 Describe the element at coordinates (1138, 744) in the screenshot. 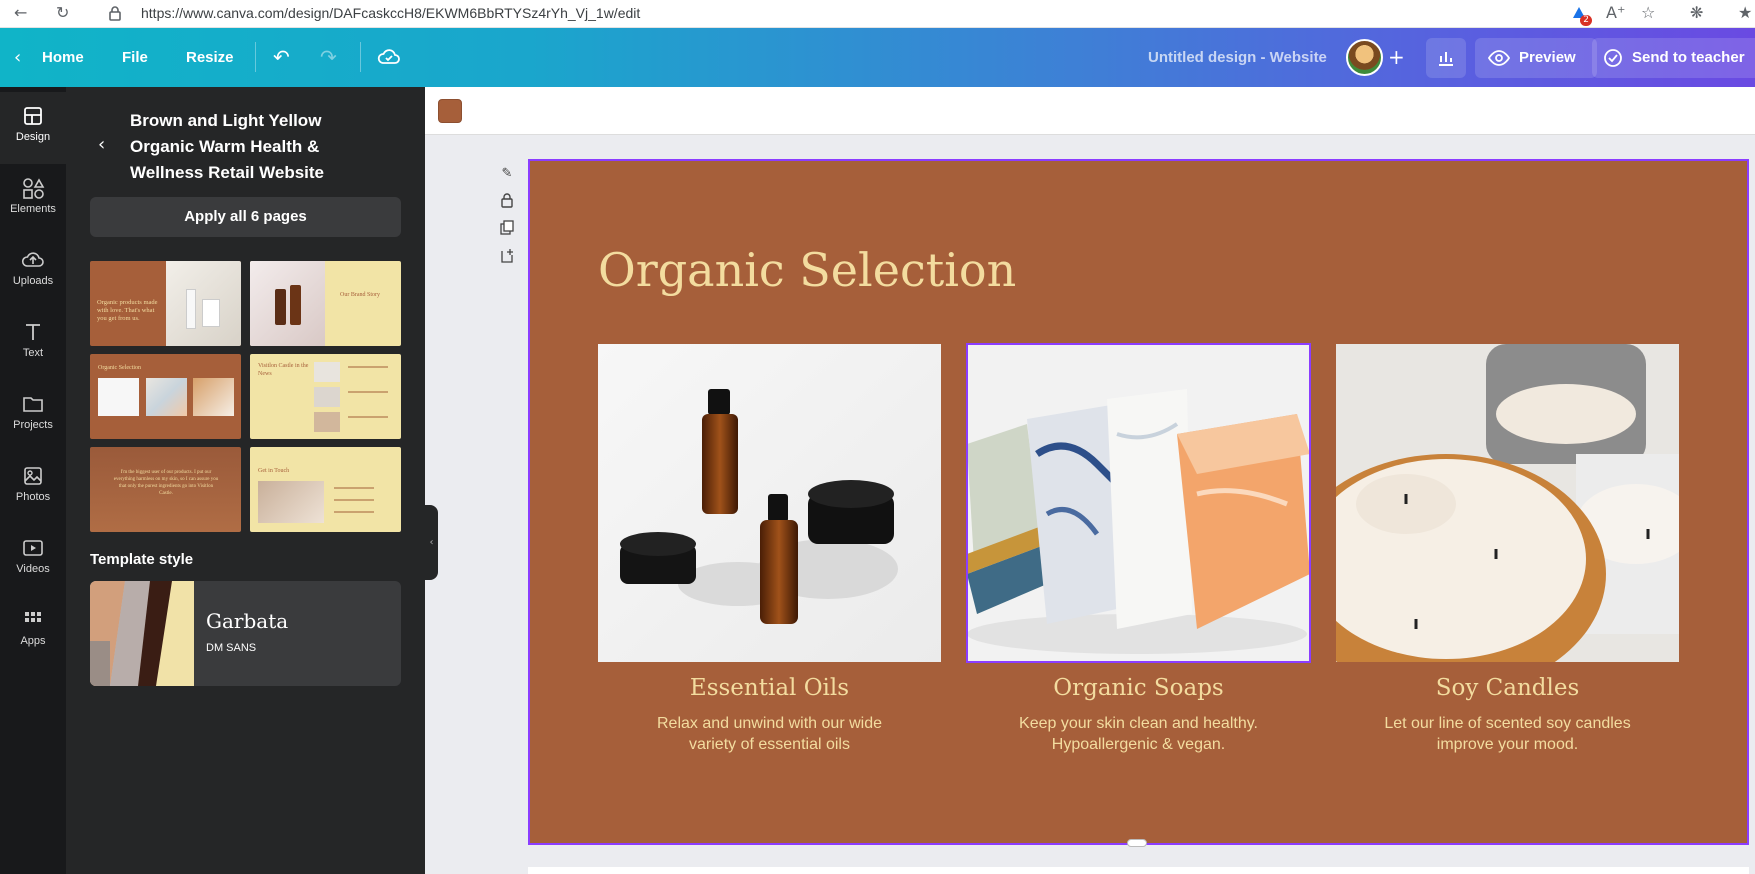

I see `card-description-line: Hypoallergenic & vegan.` at that location.